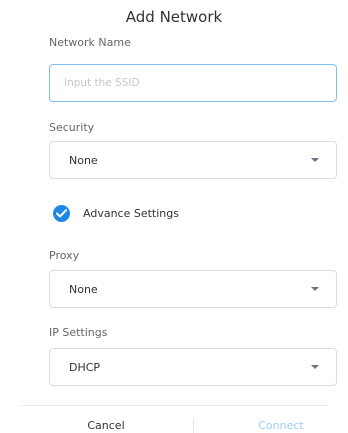 The height and width of the screenshot is (433, 348). I want to click on button-divider, so click(193, 426).